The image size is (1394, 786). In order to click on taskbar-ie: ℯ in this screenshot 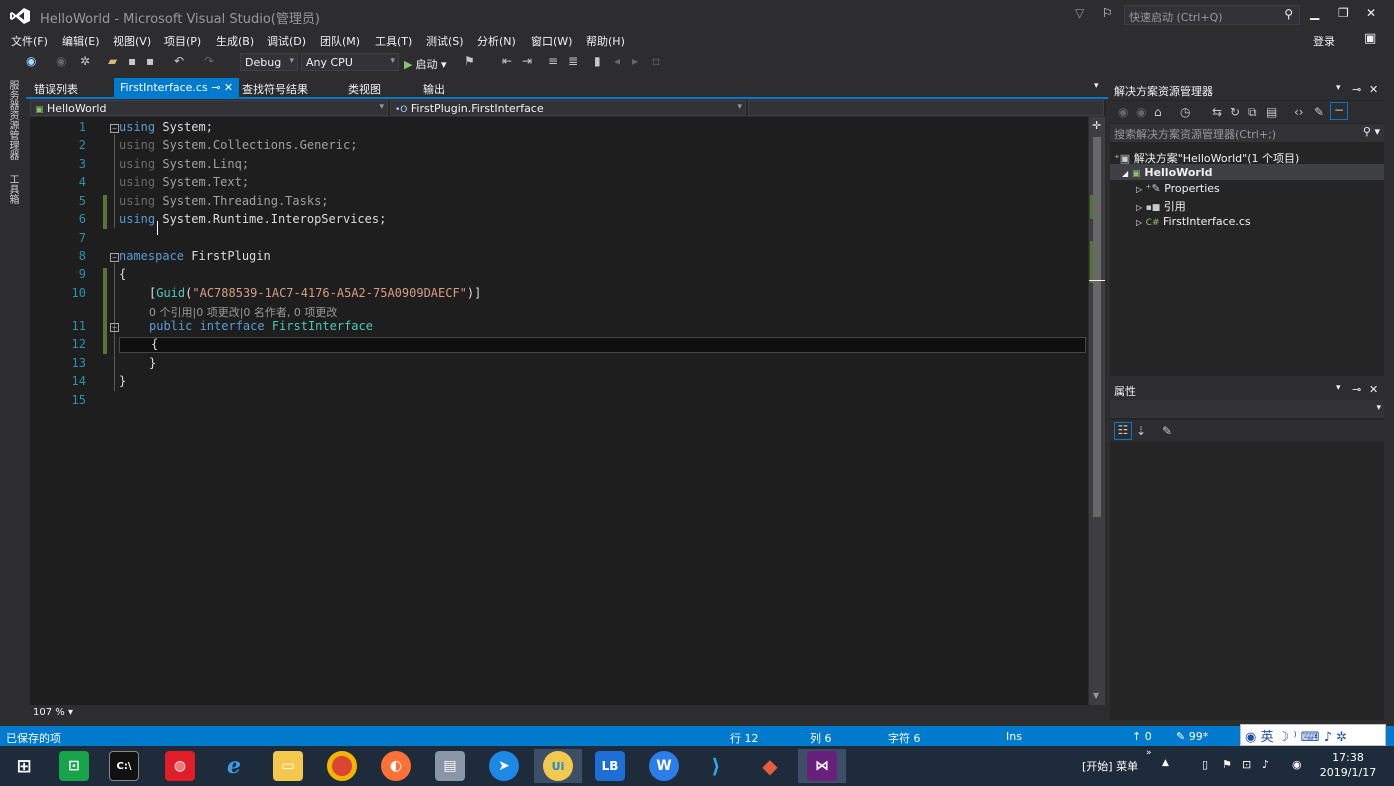, I will do `click(234, 766)`.